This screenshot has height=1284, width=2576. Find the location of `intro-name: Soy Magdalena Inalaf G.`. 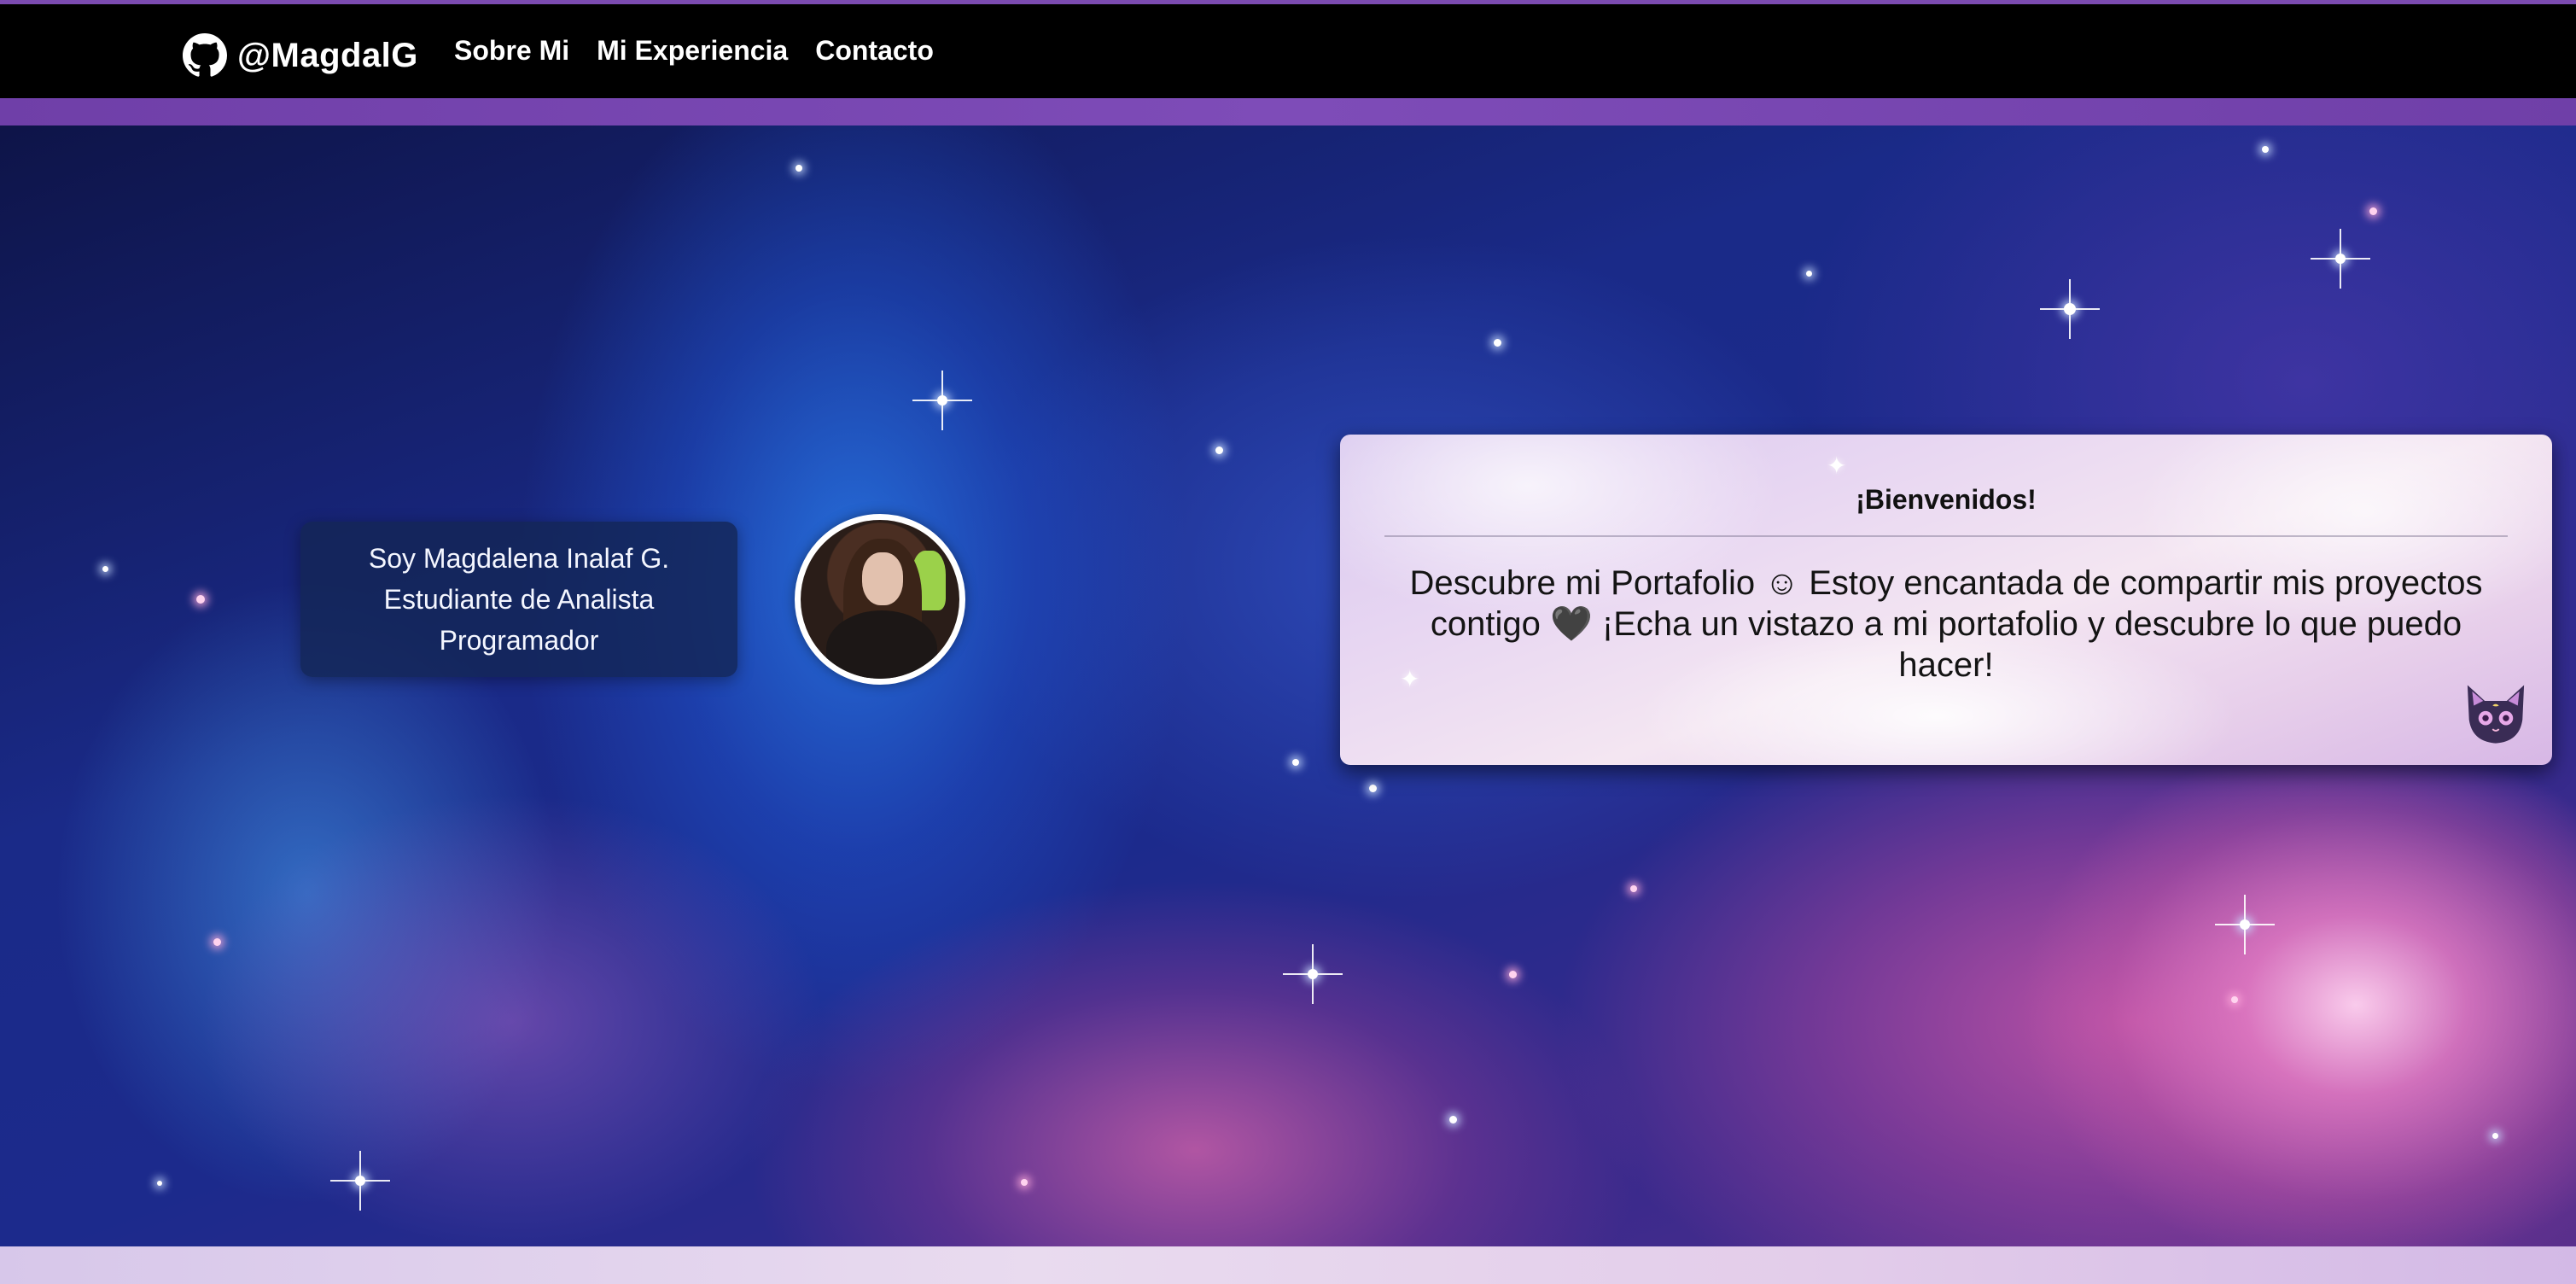

intro-name: Soy Magdalena Inalaf G. is located at coordinates (519, 558).